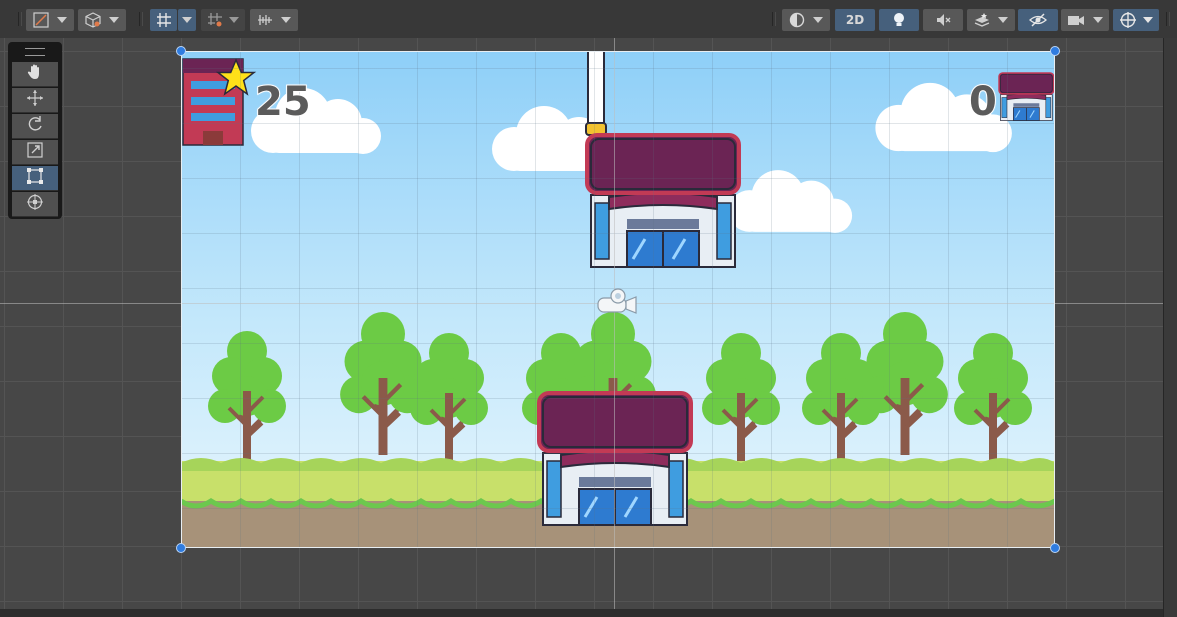  I want to click on render-mode-dropdown, so click(806, 20).